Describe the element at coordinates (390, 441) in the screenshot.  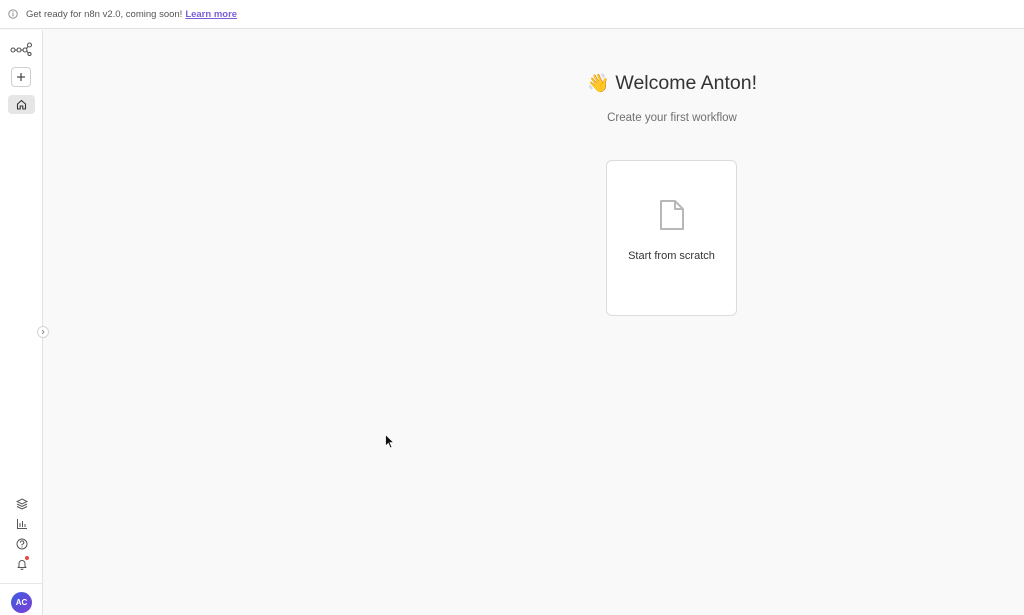
I see `mouse-cursor-icon` at that location.